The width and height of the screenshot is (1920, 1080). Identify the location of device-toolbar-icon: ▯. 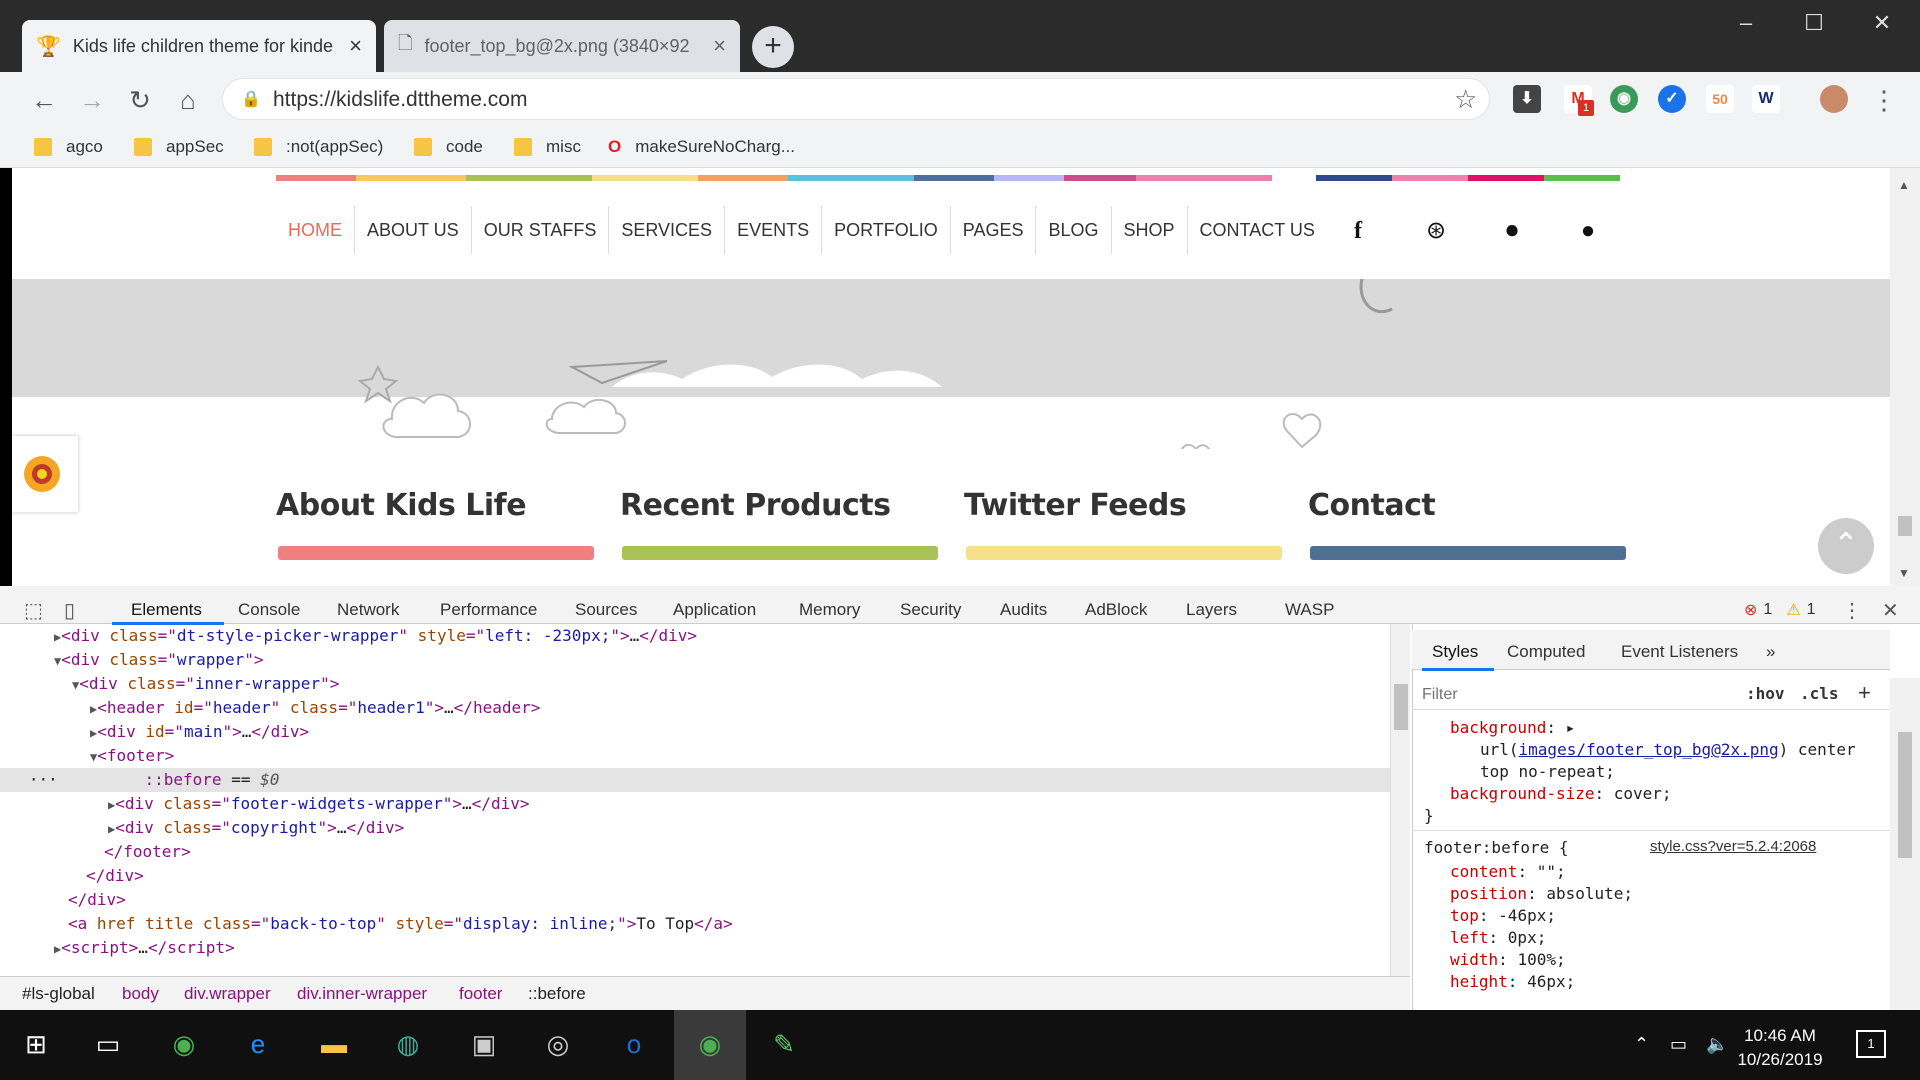
(69, 610).